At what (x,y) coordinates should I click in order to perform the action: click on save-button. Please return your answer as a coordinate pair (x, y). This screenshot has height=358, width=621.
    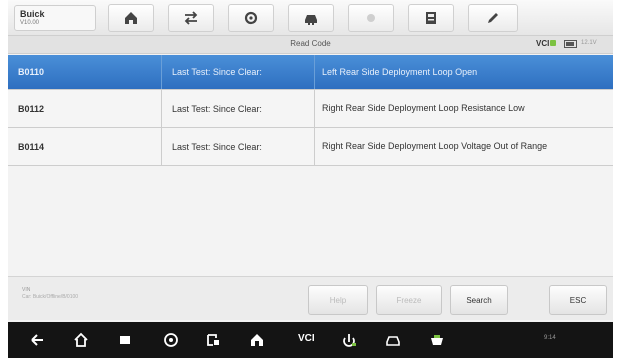
    Looking at the image, I should click on (431, 18).